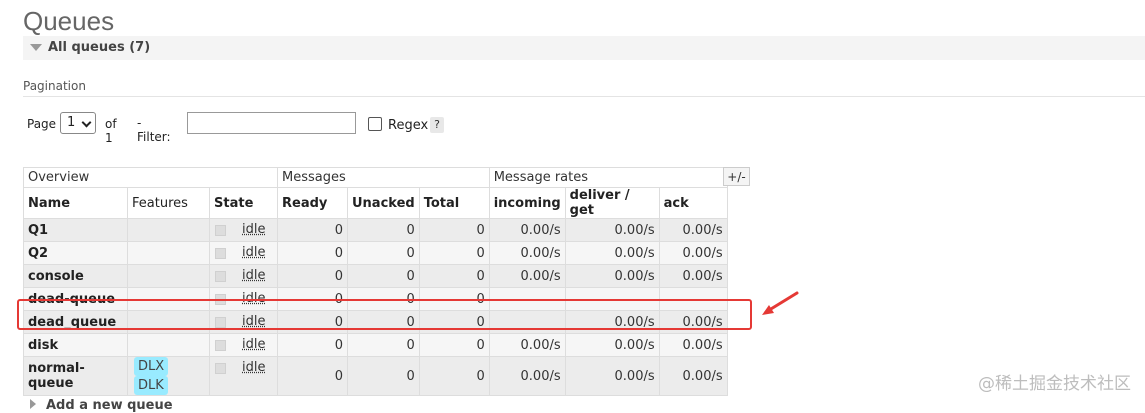 Image resolution: width=1145 pixels, height=413 pixels. I want to click on regex-help-button: ?, so click(437, 125).